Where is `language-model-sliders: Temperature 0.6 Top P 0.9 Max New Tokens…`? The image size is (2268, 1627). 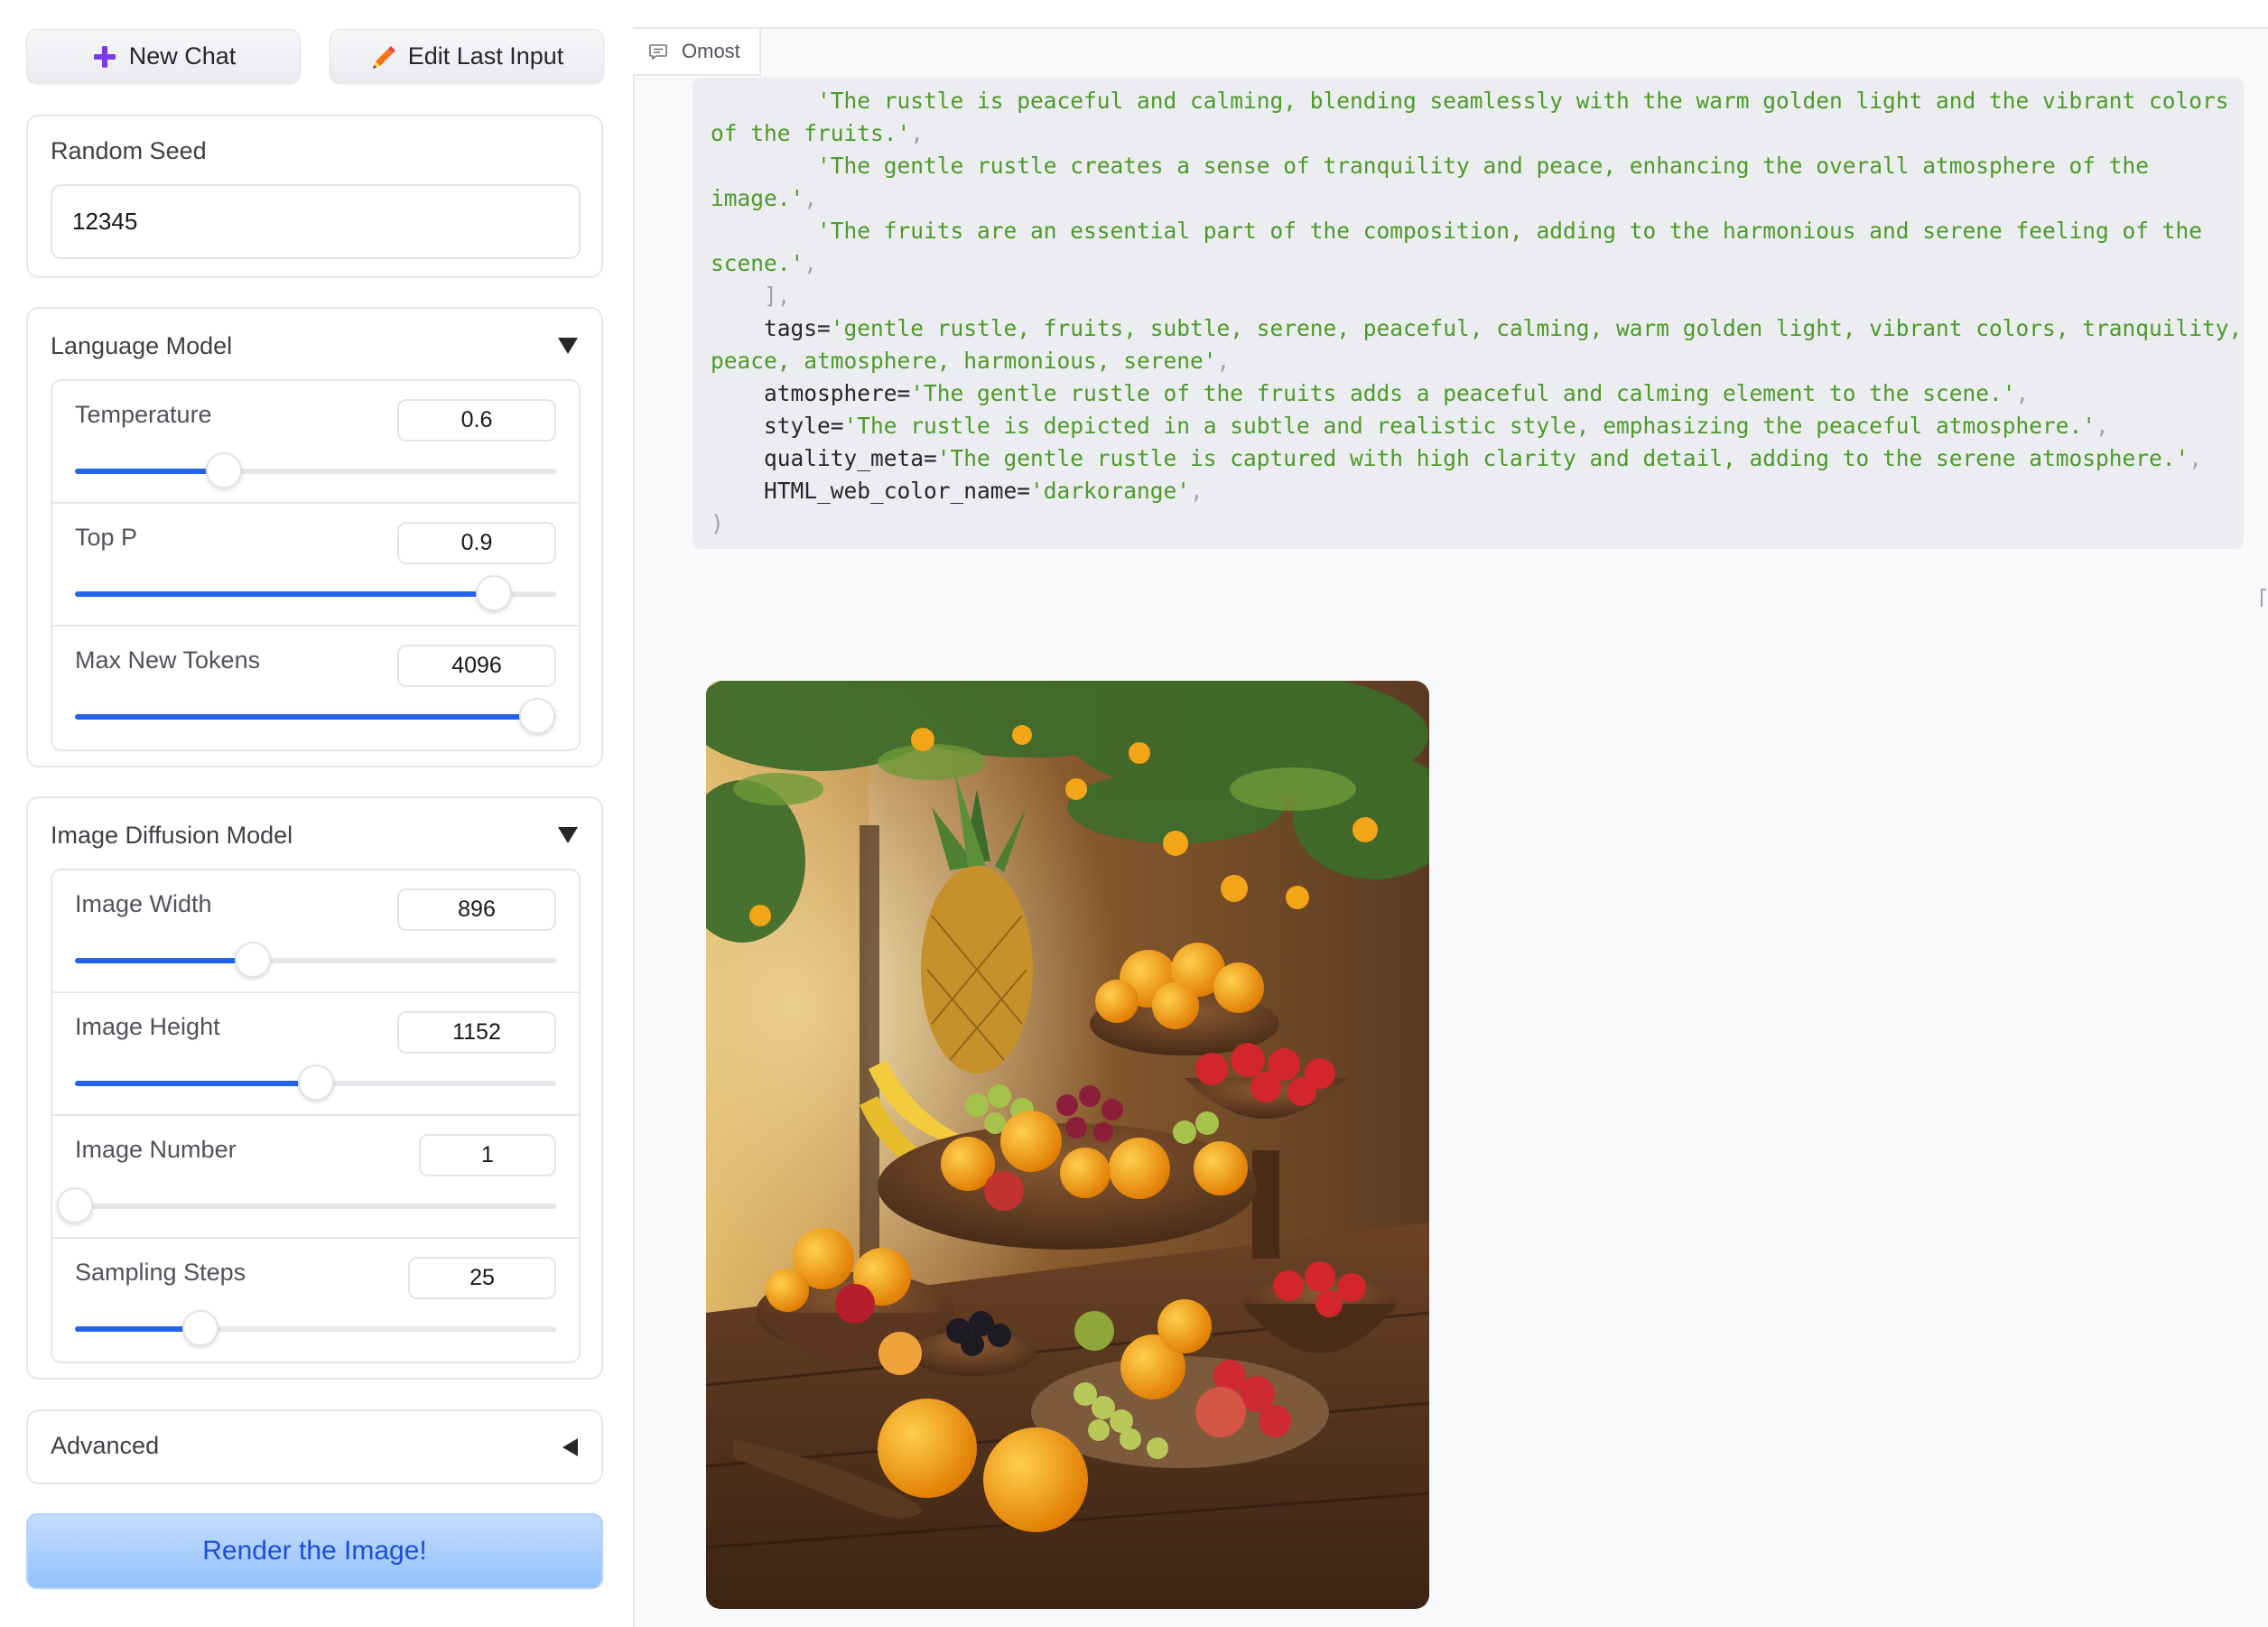
language-model-sliders: Temperature 0.6 Top P 0.9 Max New Tokens… is located at coordinates (316, 565).